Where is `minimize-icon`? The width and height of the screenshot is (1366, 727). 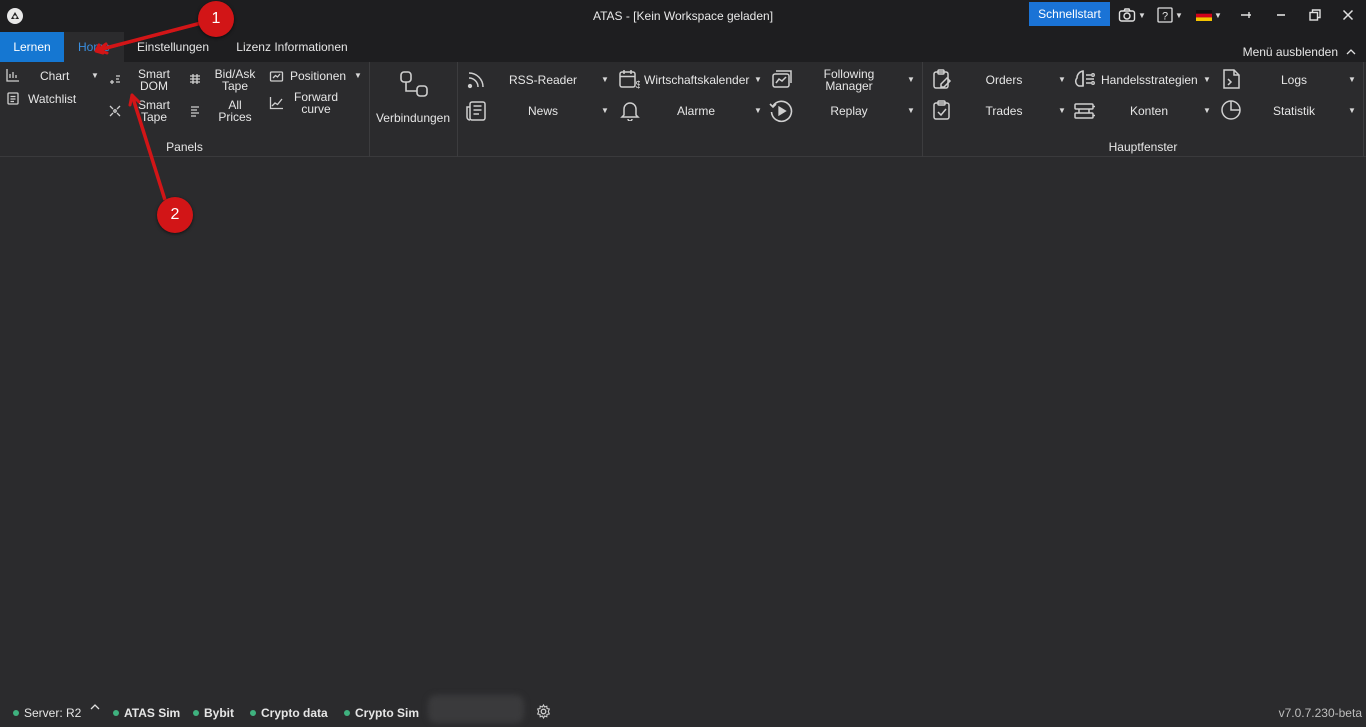 minimize-icon is located at coordinates (1281, 15).